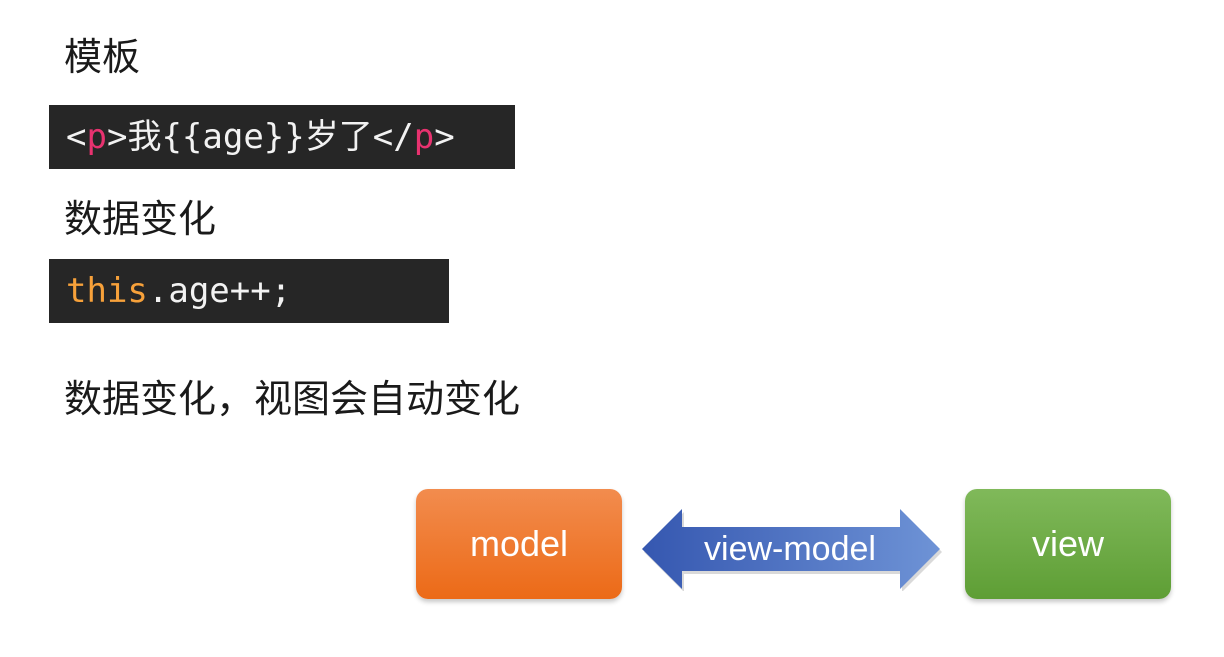  I want to click on code-tag-close: p, so click(424, 137).